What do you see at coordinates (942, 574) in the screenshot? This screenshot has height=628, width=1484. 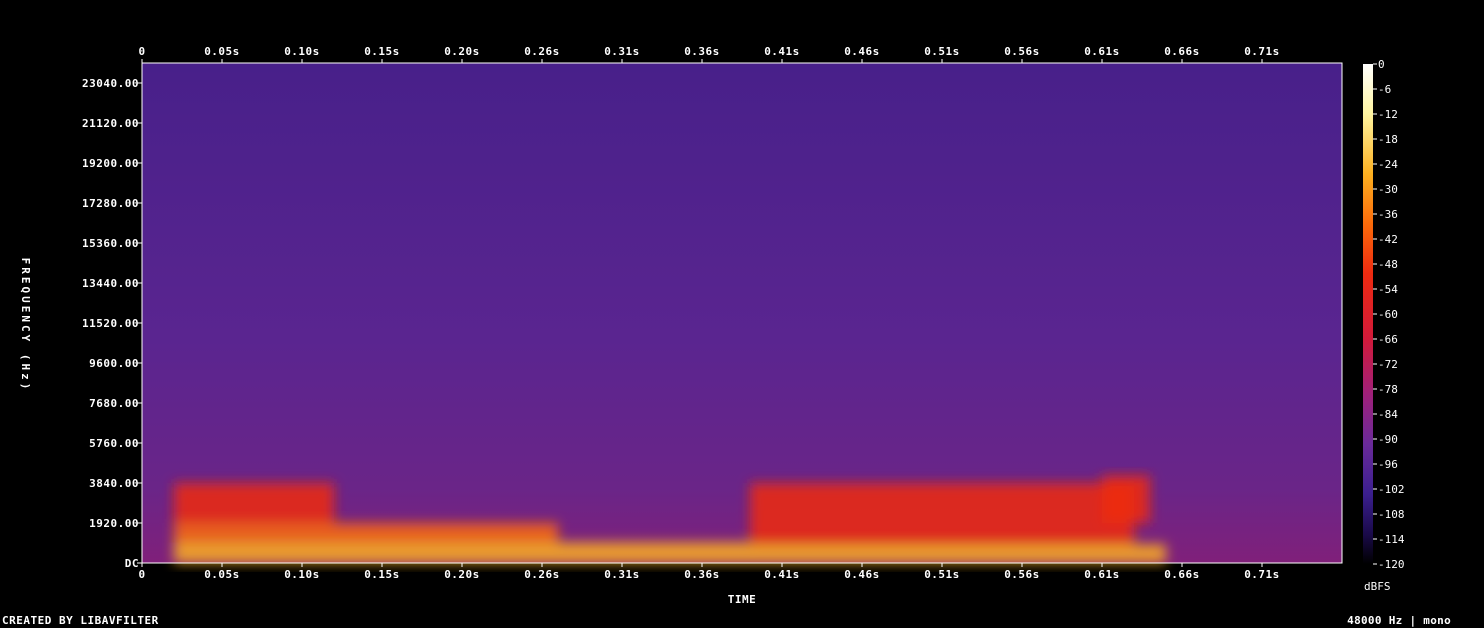 I see `x-tick-label-bottom: 0.51s` at bounding box center [942, 574].